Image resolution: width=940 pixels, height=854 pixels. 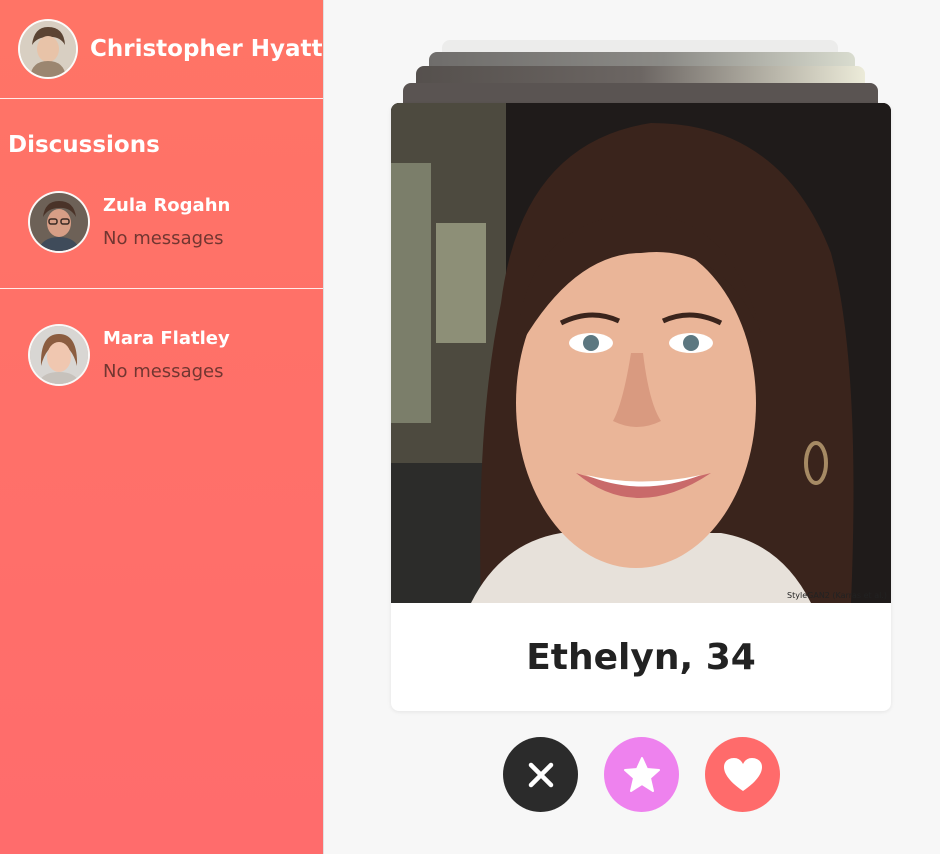 What do you see at coordinates (166, 338) in the screenshot?
I see `discussion-name: Mara Flatley` at bounding box center [166, 338].